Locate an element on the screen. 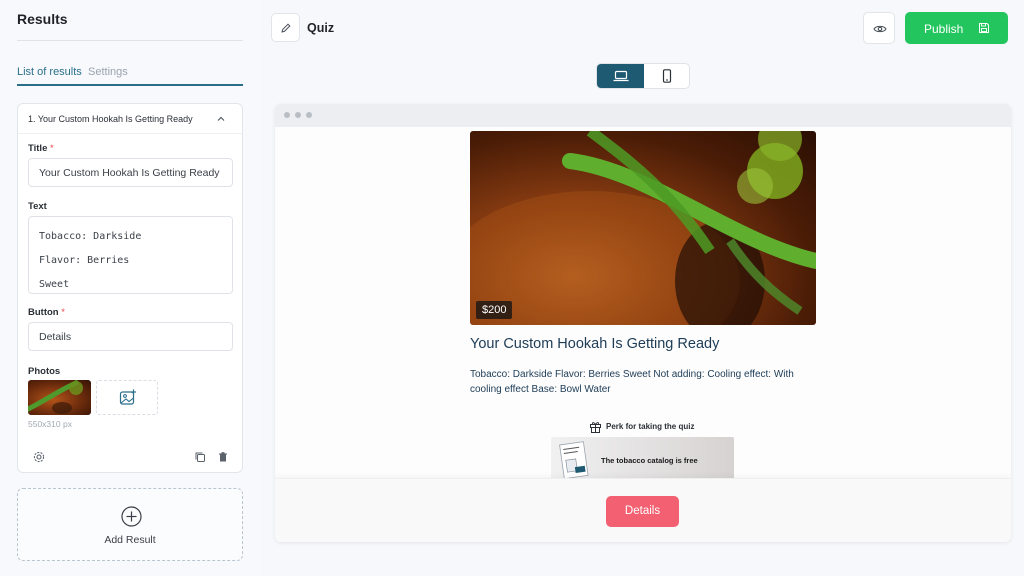 This screenshot has width=1024, height=576. photos-field-label: Photos is located at coordinates (44, 371).